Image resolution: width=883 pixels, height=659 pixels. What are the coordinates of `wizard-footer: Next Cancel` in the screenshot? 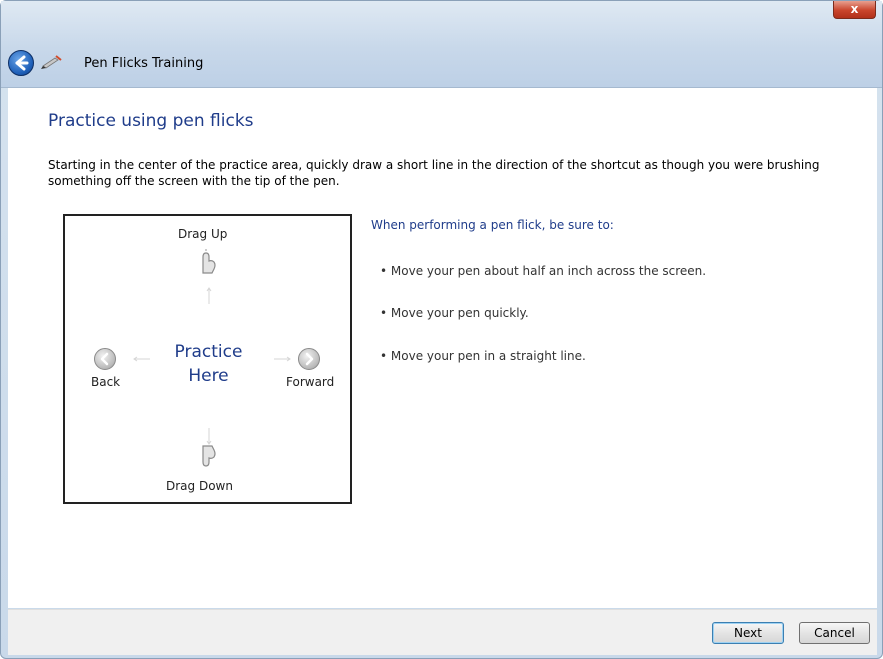 It's located at (442, 632).